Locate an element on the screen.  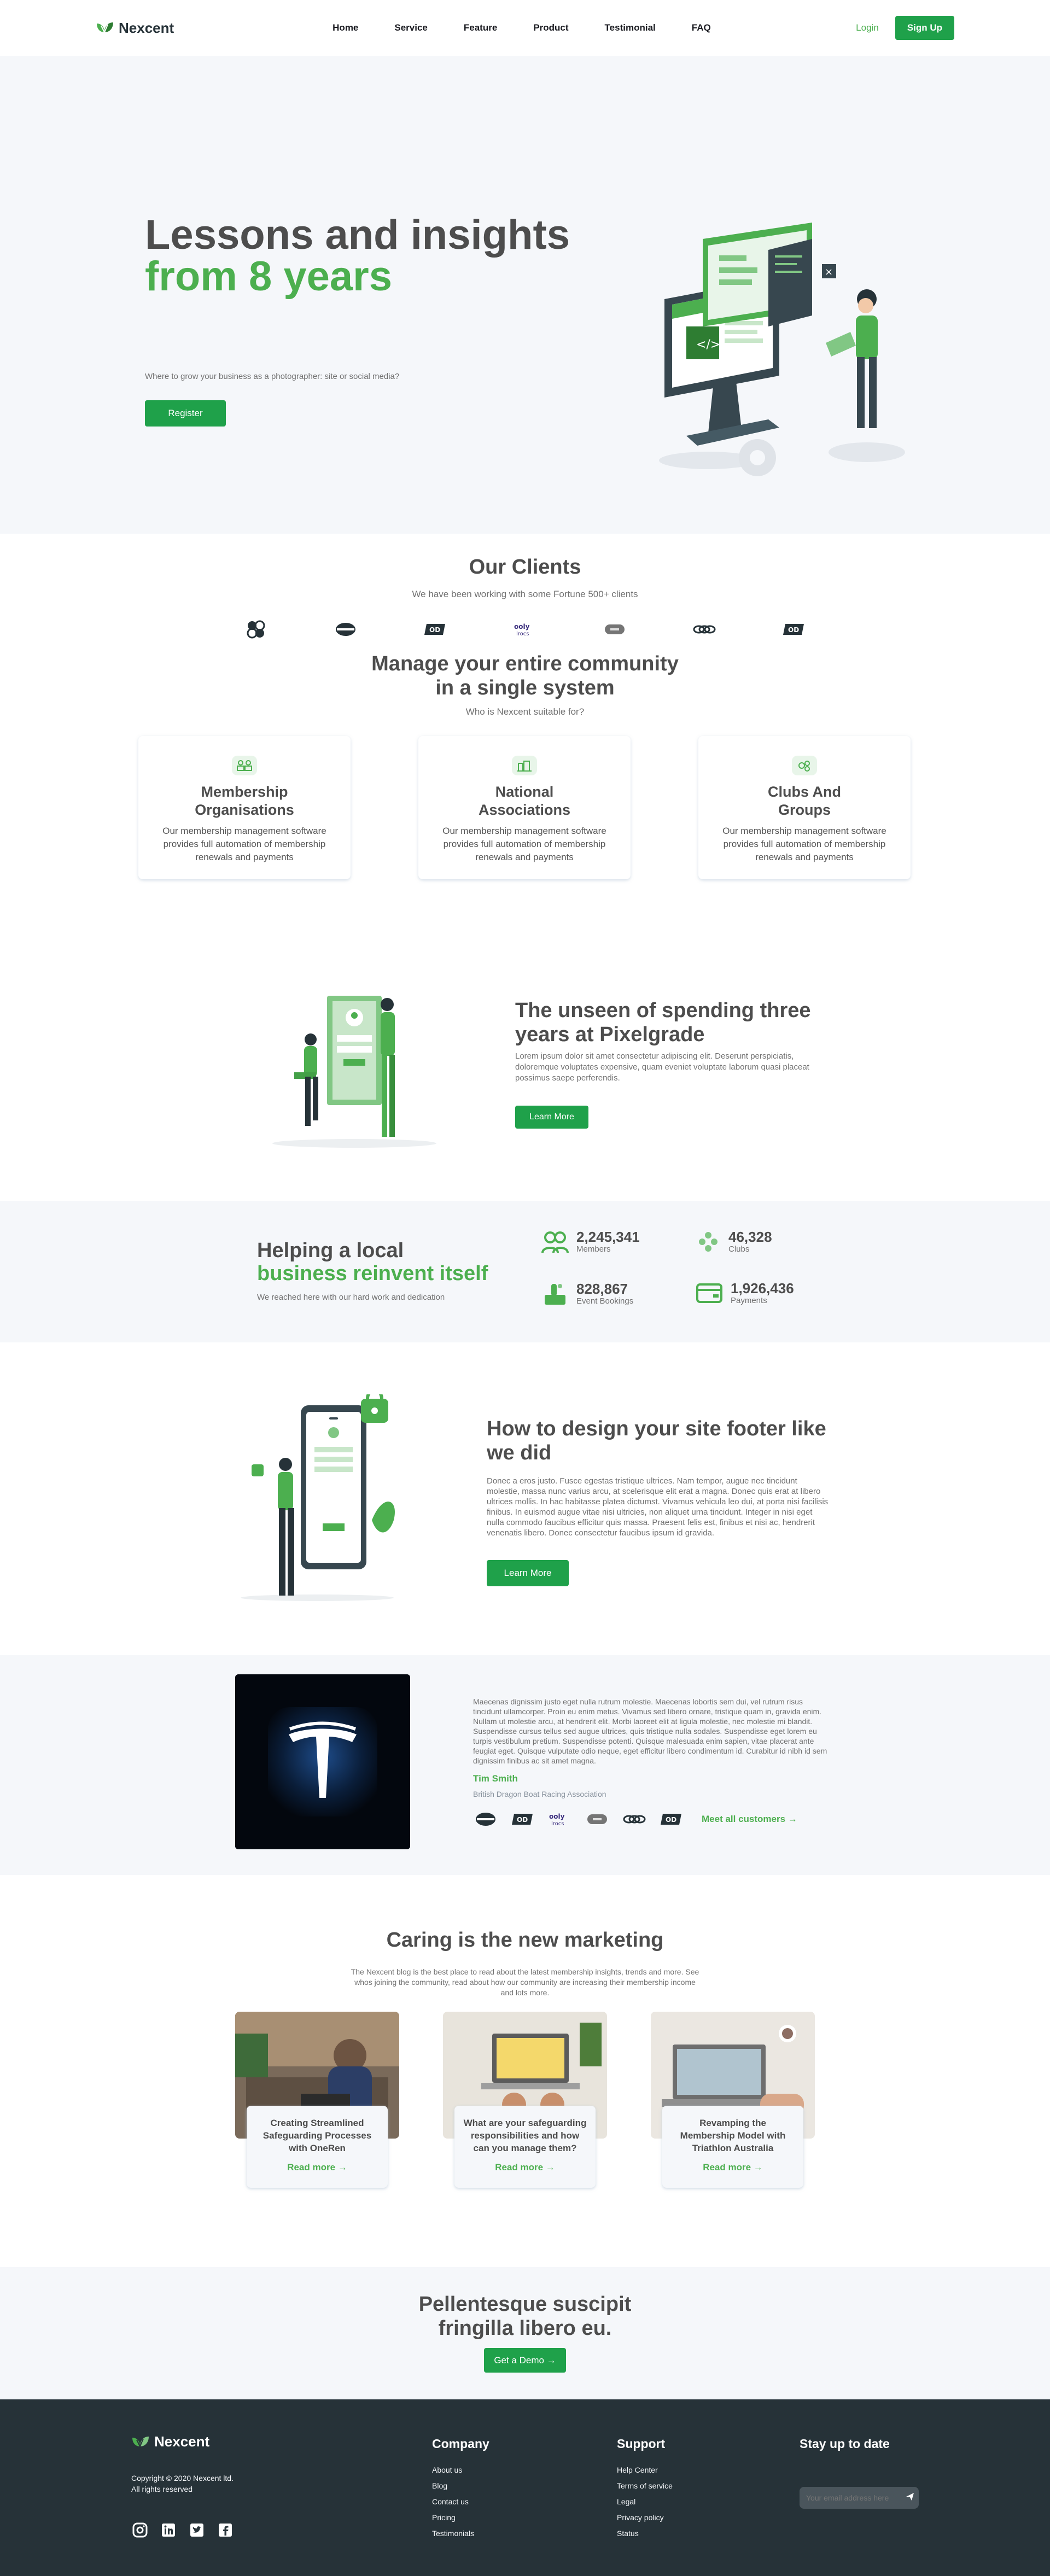
twitter-icon is located at coordinates (197, 2530).